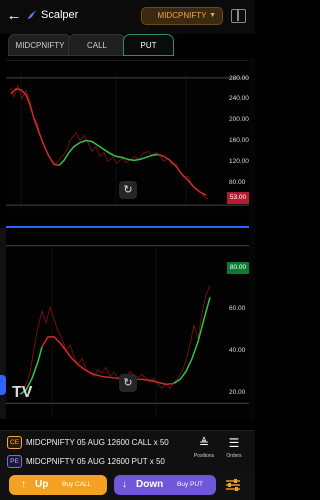 The image size is (320, 500). Describe the element at coordinates (97, 45) in the screenshot. I see `tab-call: CALL` at that location.